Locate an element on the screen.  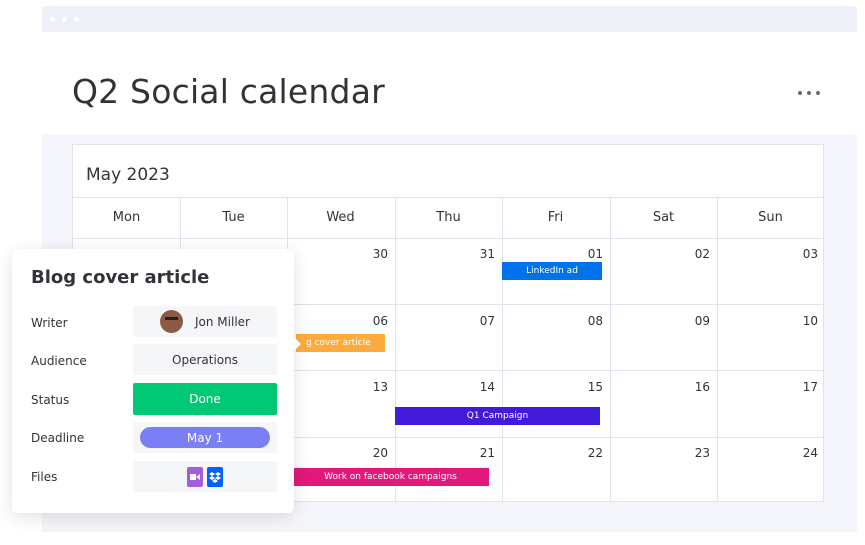
day-number: 10 is located at coordinates (803, 321).